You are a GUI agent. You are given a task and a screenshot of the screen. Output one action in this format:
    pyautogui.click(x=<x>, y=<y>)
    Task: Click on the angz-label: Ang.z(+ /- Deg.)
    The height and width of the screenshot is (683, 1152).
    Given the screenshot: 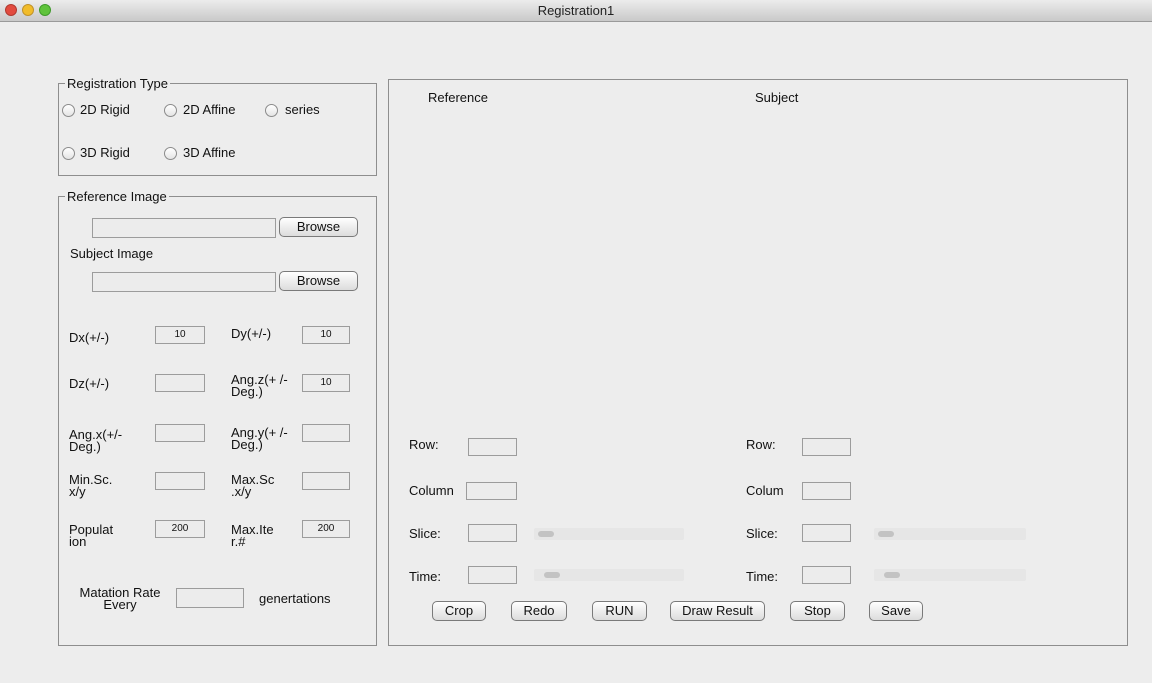 What is the action you would take?
    pyautogui.click(x=259, y=385)
    